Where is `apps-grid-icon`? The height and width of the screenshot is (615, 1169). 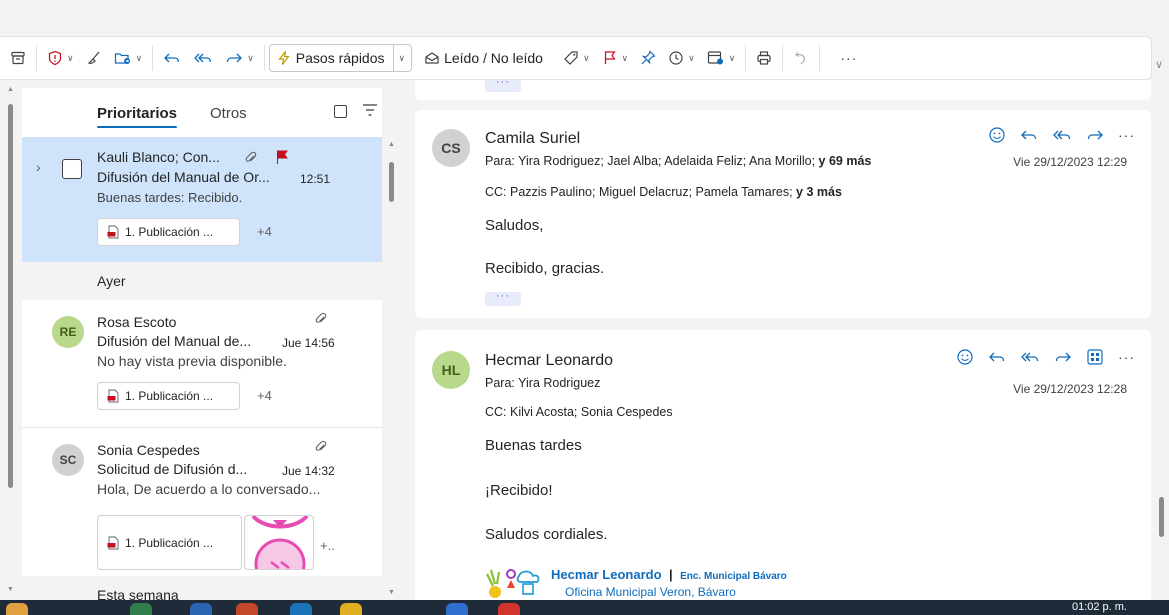
apps-grid-icon is located at coordinates (1095, 357).